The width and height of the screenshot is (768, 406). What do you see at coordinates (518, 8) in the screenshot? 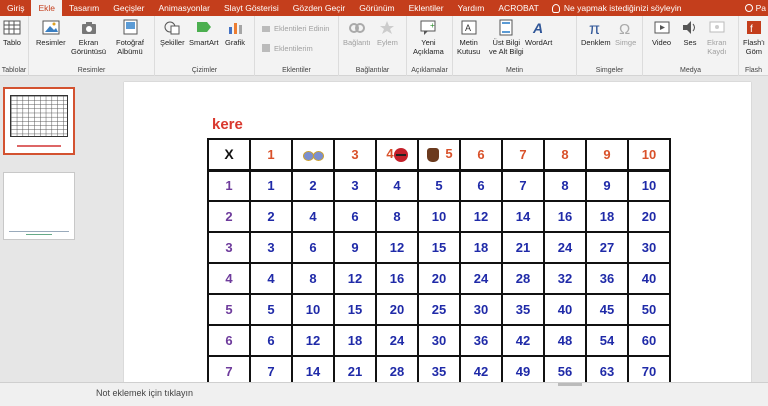
I see `tab-10: ACROBAT` at bounding box center [518, 8].